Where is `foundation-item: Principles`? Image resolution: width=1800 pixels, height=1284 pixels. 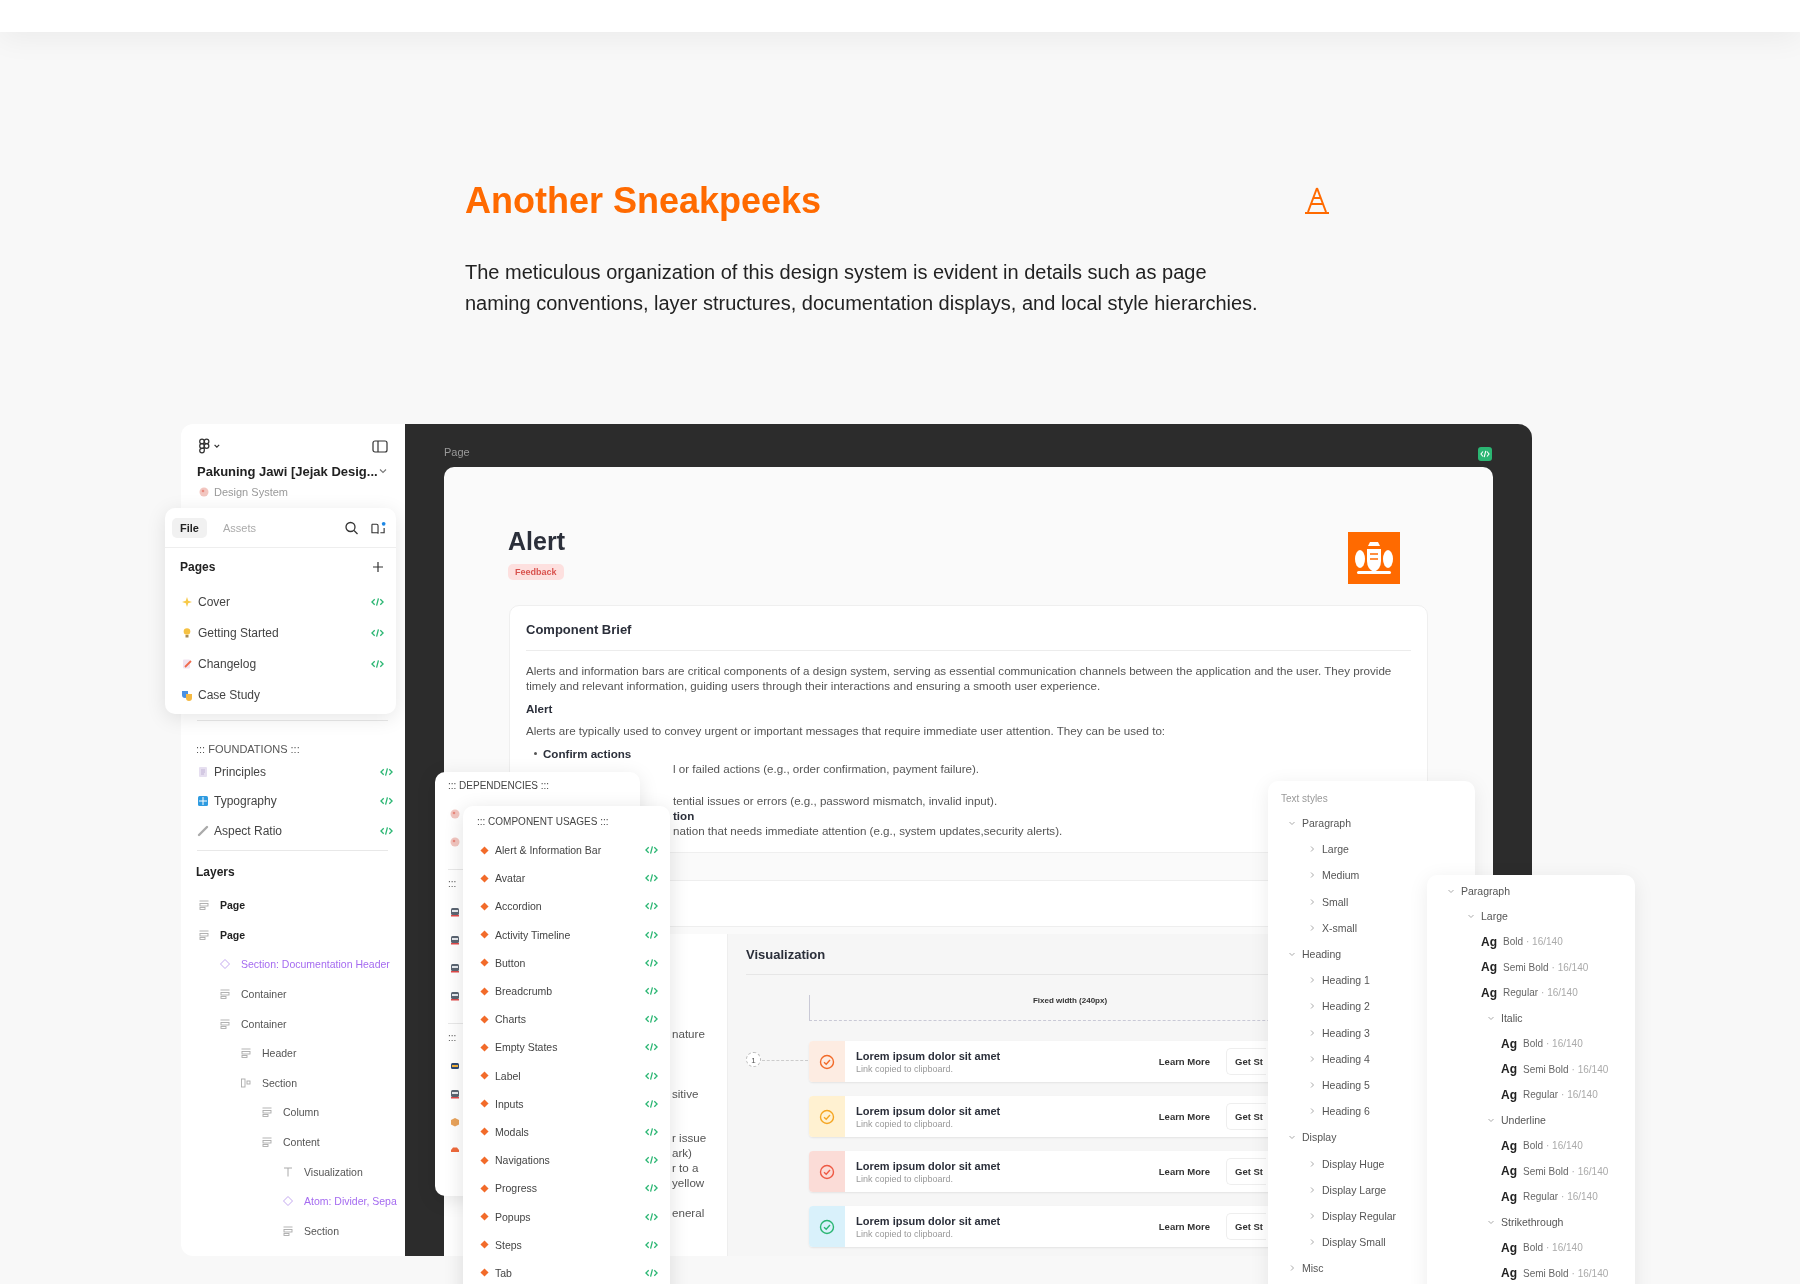
foundation-item: Principles is located at coordinates (293, 772).